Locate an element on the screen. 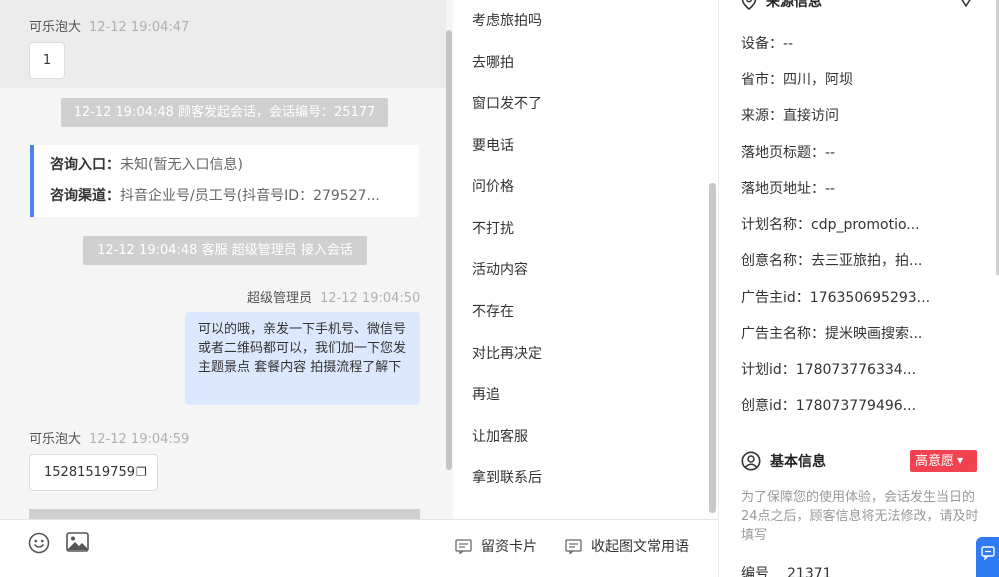 Image resolution: width=999 pixels, height=577 pixels. consult-channel-label: 咨询渠道： is located at coordinates (85, 196).